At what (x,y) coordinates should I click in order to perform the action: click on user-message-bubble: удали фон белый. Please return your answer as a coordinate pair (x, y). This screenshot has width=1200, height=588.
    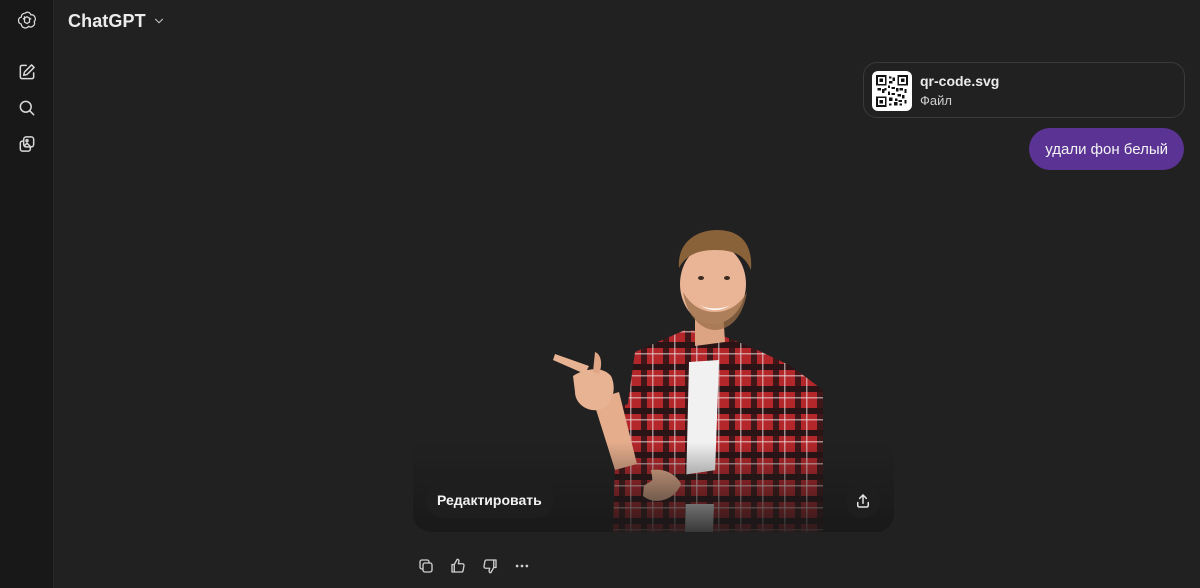
    Looking at the image, I should click on (1106, 149).